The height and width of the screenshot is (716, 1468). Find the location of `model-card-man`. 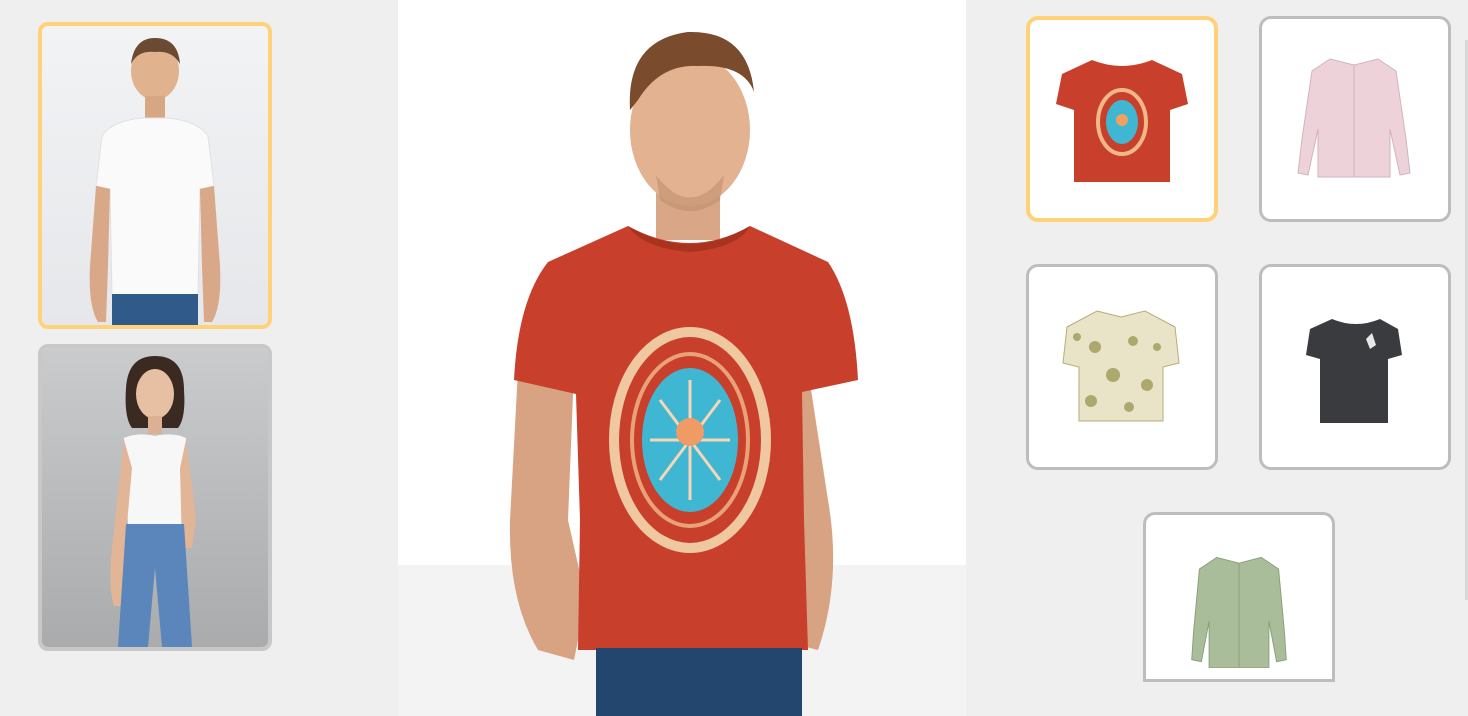

model-card-man is located at coordinates (155, 175).